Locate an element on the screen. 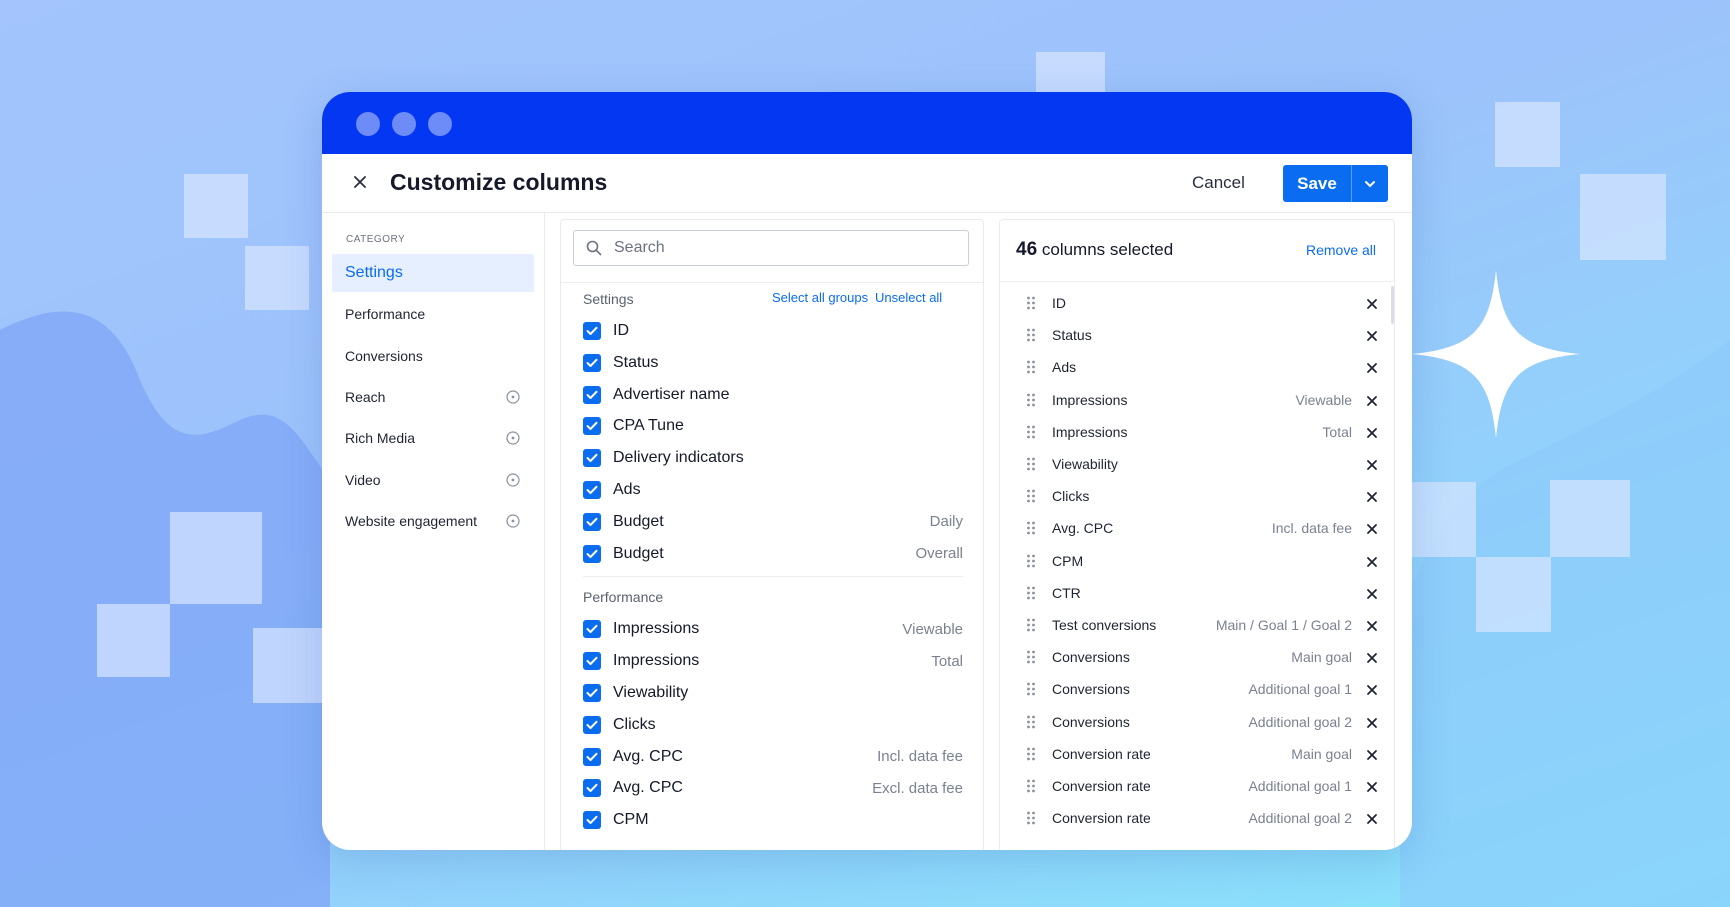 The image size is (1730, 907). sidebar-item-video: Video is located at coordinates (433, 480).